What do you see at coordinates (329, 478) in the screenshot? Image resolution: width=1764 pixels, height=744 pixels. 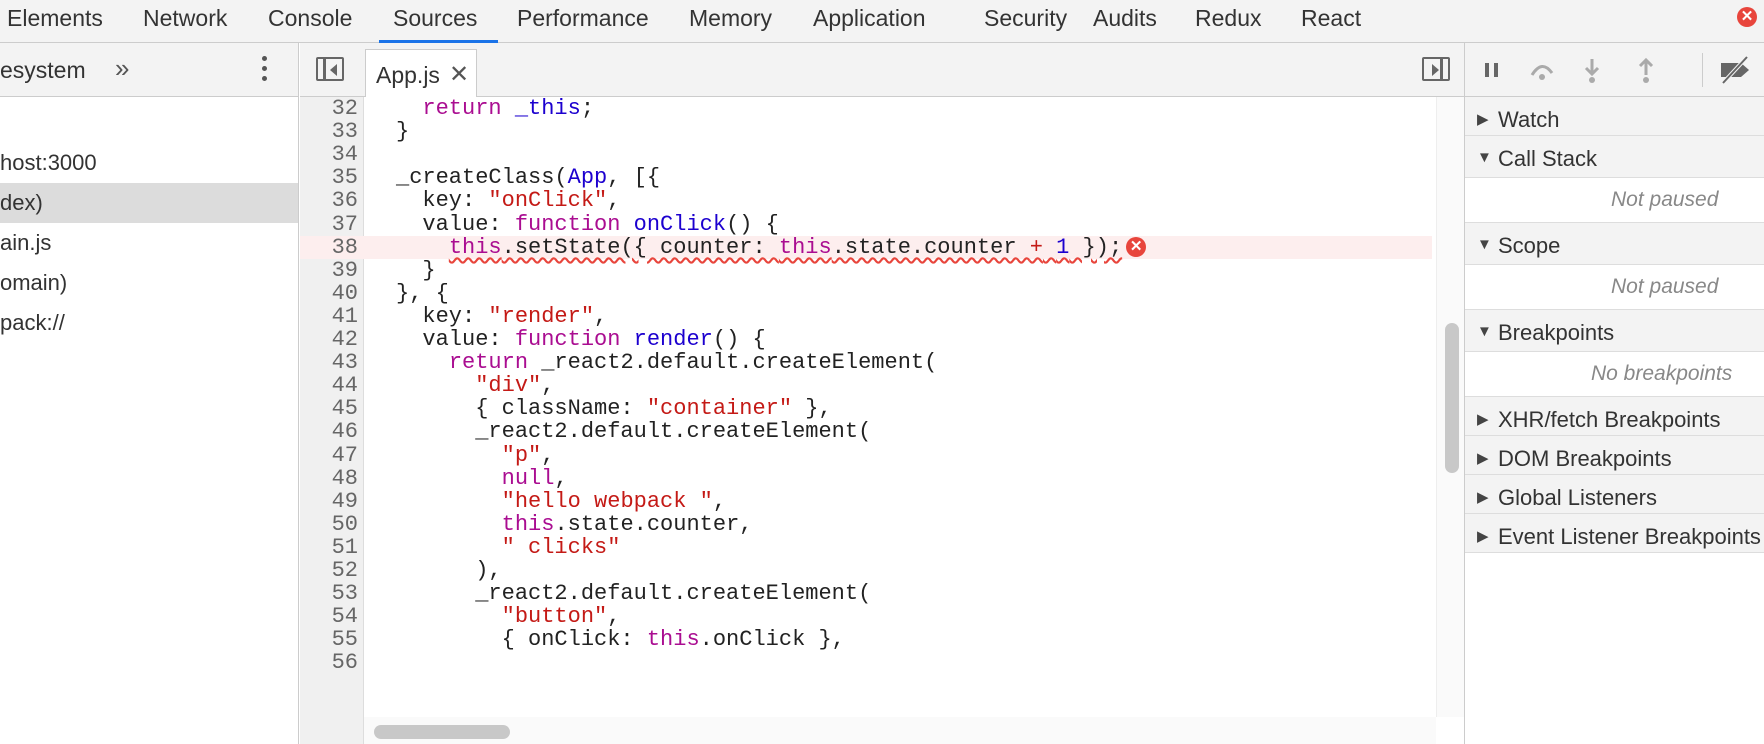 I see `line-number: 48` at bounding box center [329, 478].